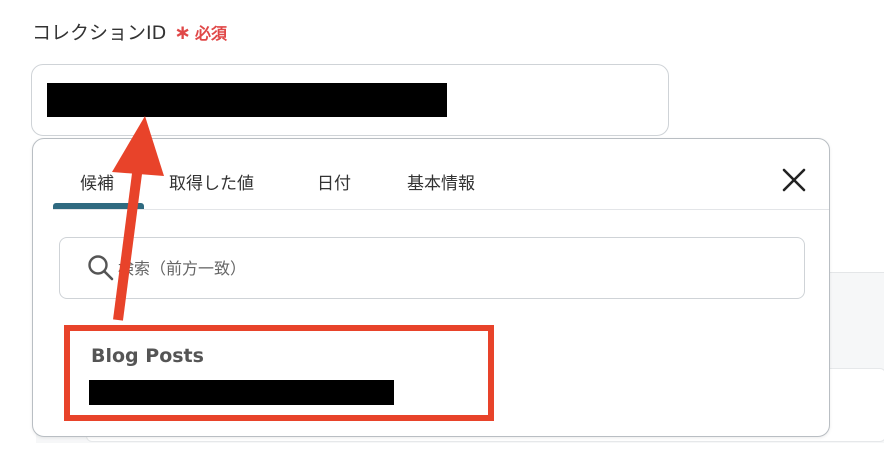 This screenshot has height=452, width=884. I want to click on field-label-text: コレクションID, so click(99, 33).